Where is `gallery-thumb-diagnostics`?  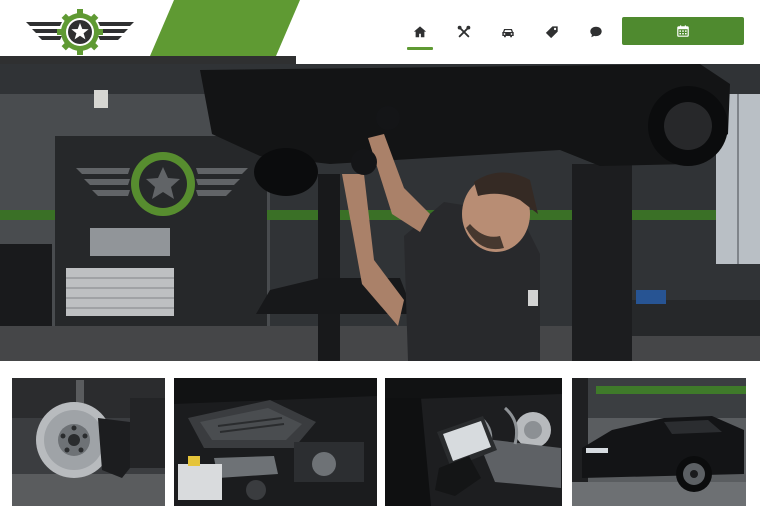 gallery-thumb-diagnostics is located at coordinates (473, 442).